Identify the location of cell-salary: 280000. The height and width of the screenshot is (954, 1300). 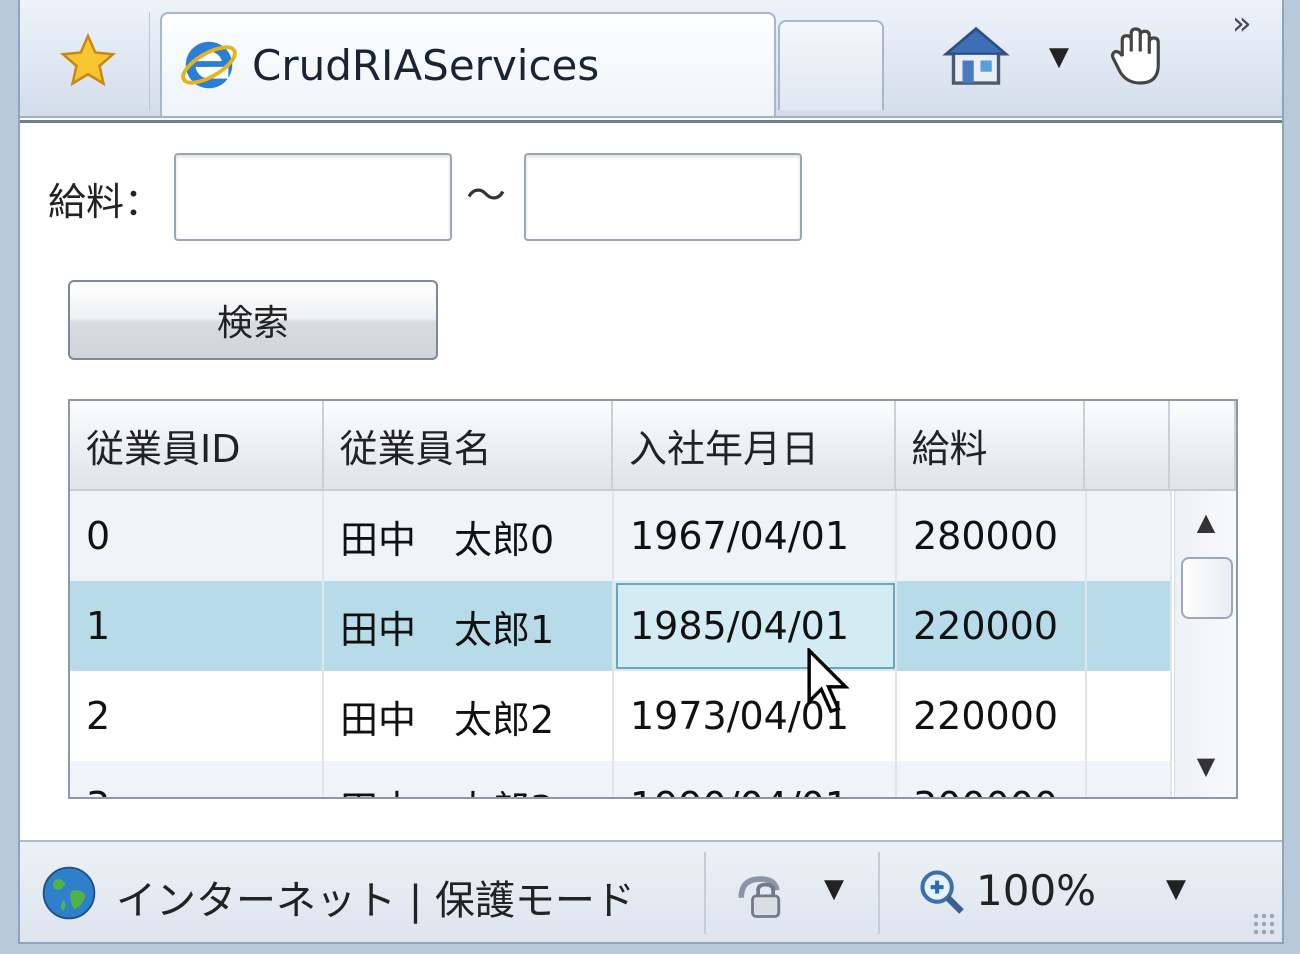
(992, 536).